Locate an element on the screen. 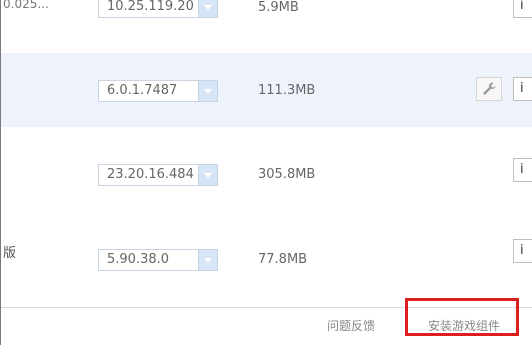  version-select: 6.0.1.7487 is located at coordinates (158, 91).